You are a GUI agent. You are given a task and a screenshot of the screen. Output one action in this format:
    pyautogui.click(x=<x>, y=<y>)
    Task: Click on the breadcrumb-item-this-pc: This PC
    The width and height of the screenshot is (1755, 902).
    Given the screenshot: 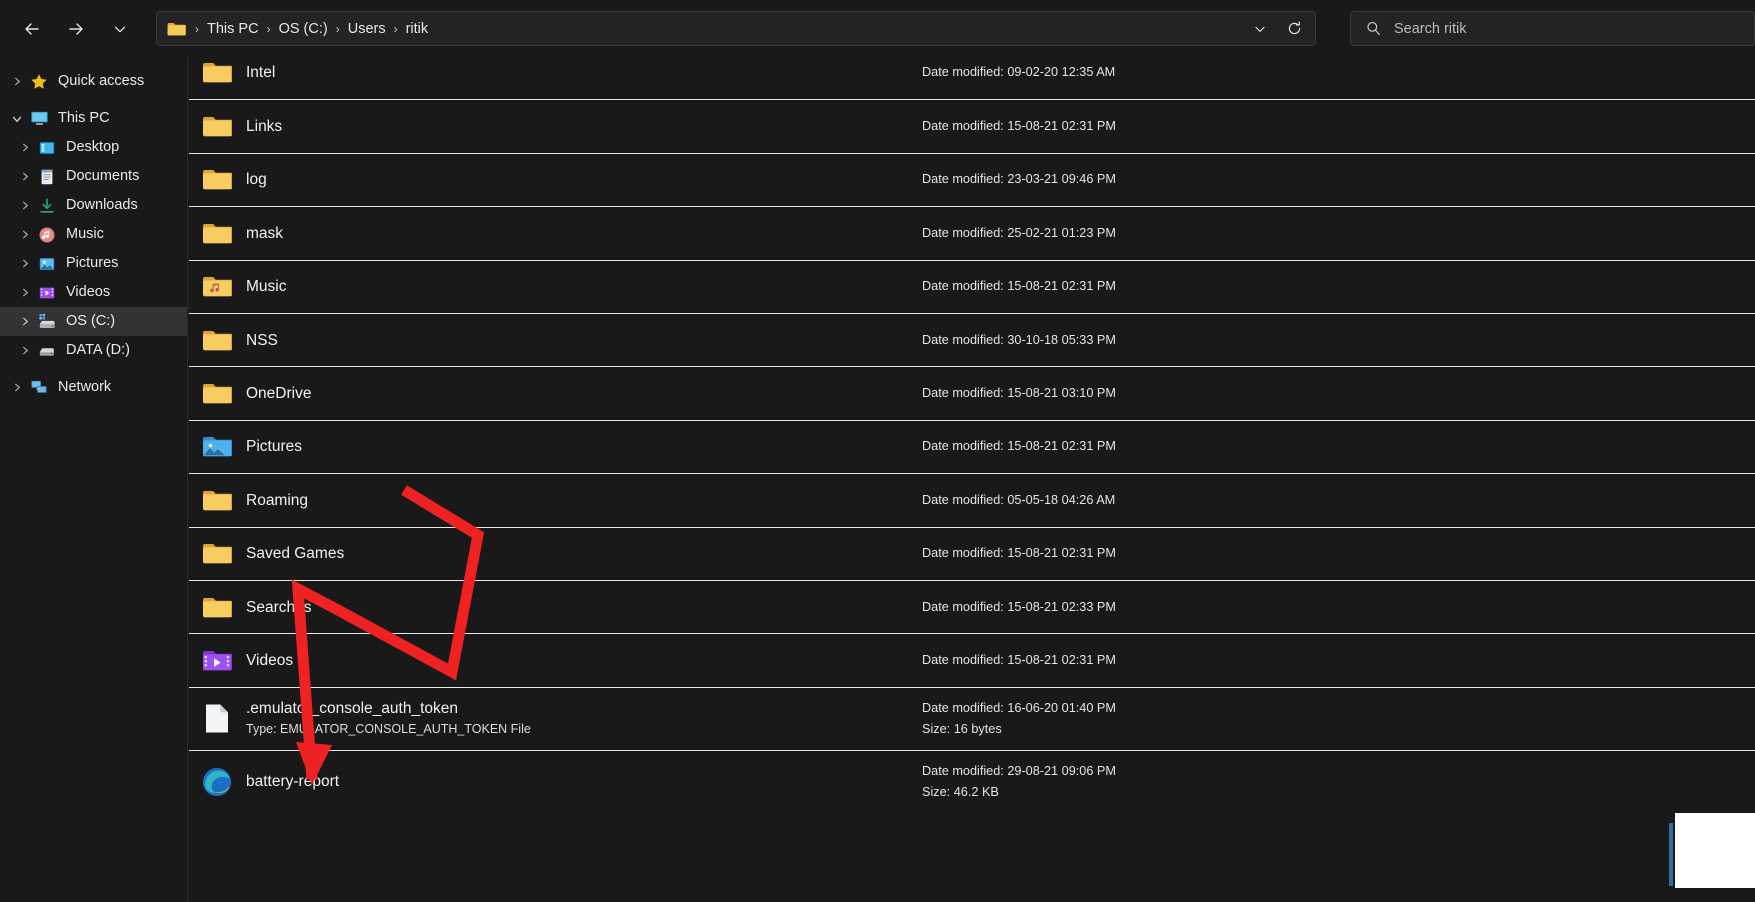 What is the action you would take?
    pyautogui.click(x=233, y=29)
    